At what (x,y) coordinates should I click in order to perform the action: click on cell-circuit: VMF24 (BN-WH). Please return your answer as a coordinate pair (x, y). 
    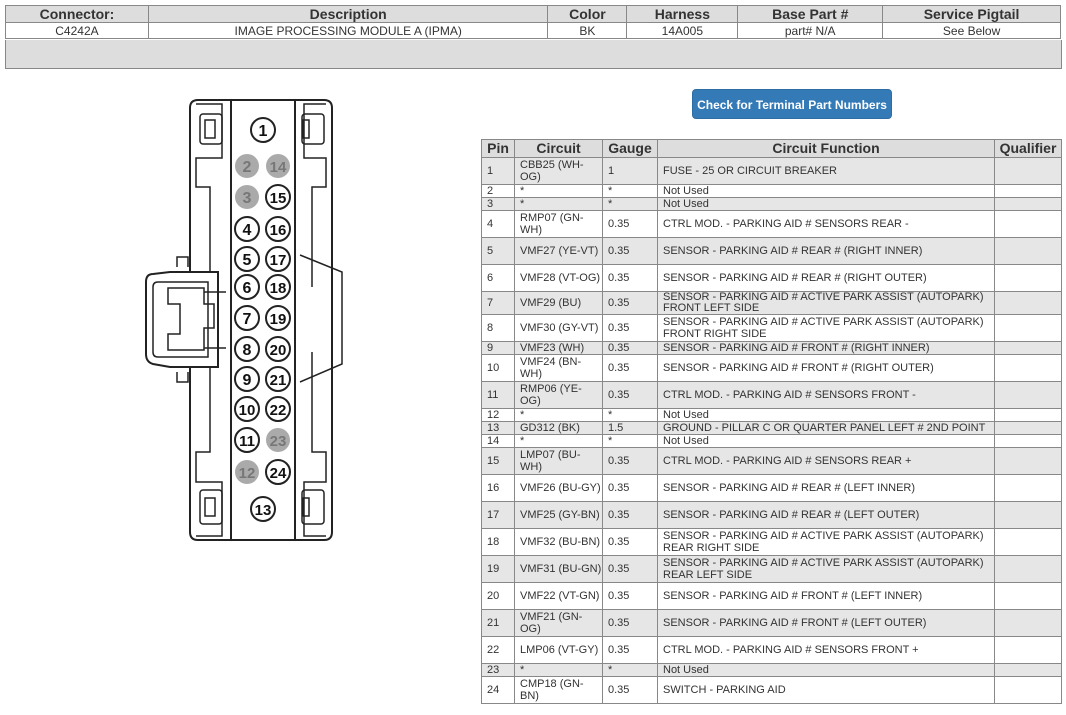
    Looking at the image, I should click on (558, 368).